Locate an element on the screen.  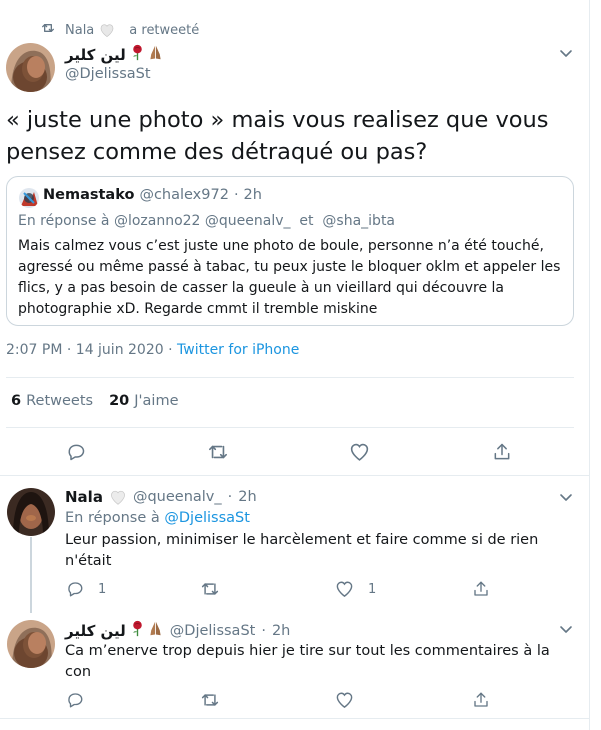
tweet-date: 14 juin 2020 is located at coordinates (120, 350).